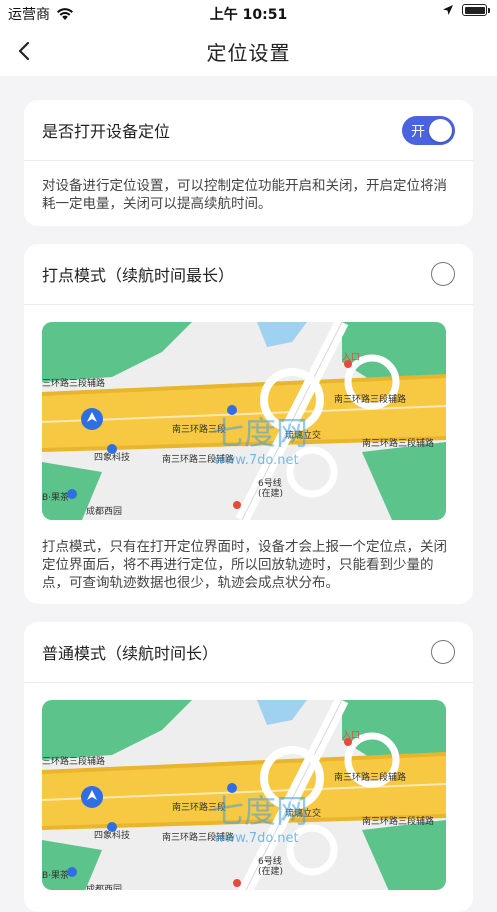 This screenshot has width=497, height=912. I want to click on nav-bar: 定位设置, so click(248, 51).